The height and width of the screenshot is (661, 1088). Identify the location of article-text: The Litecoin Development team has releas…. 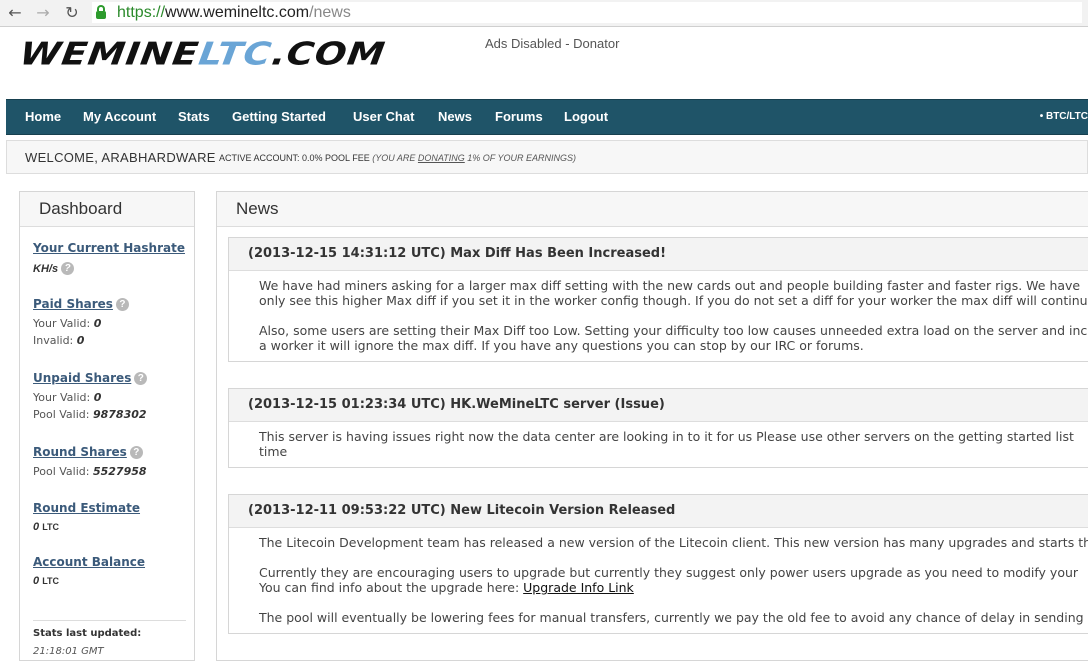
(673, 542).